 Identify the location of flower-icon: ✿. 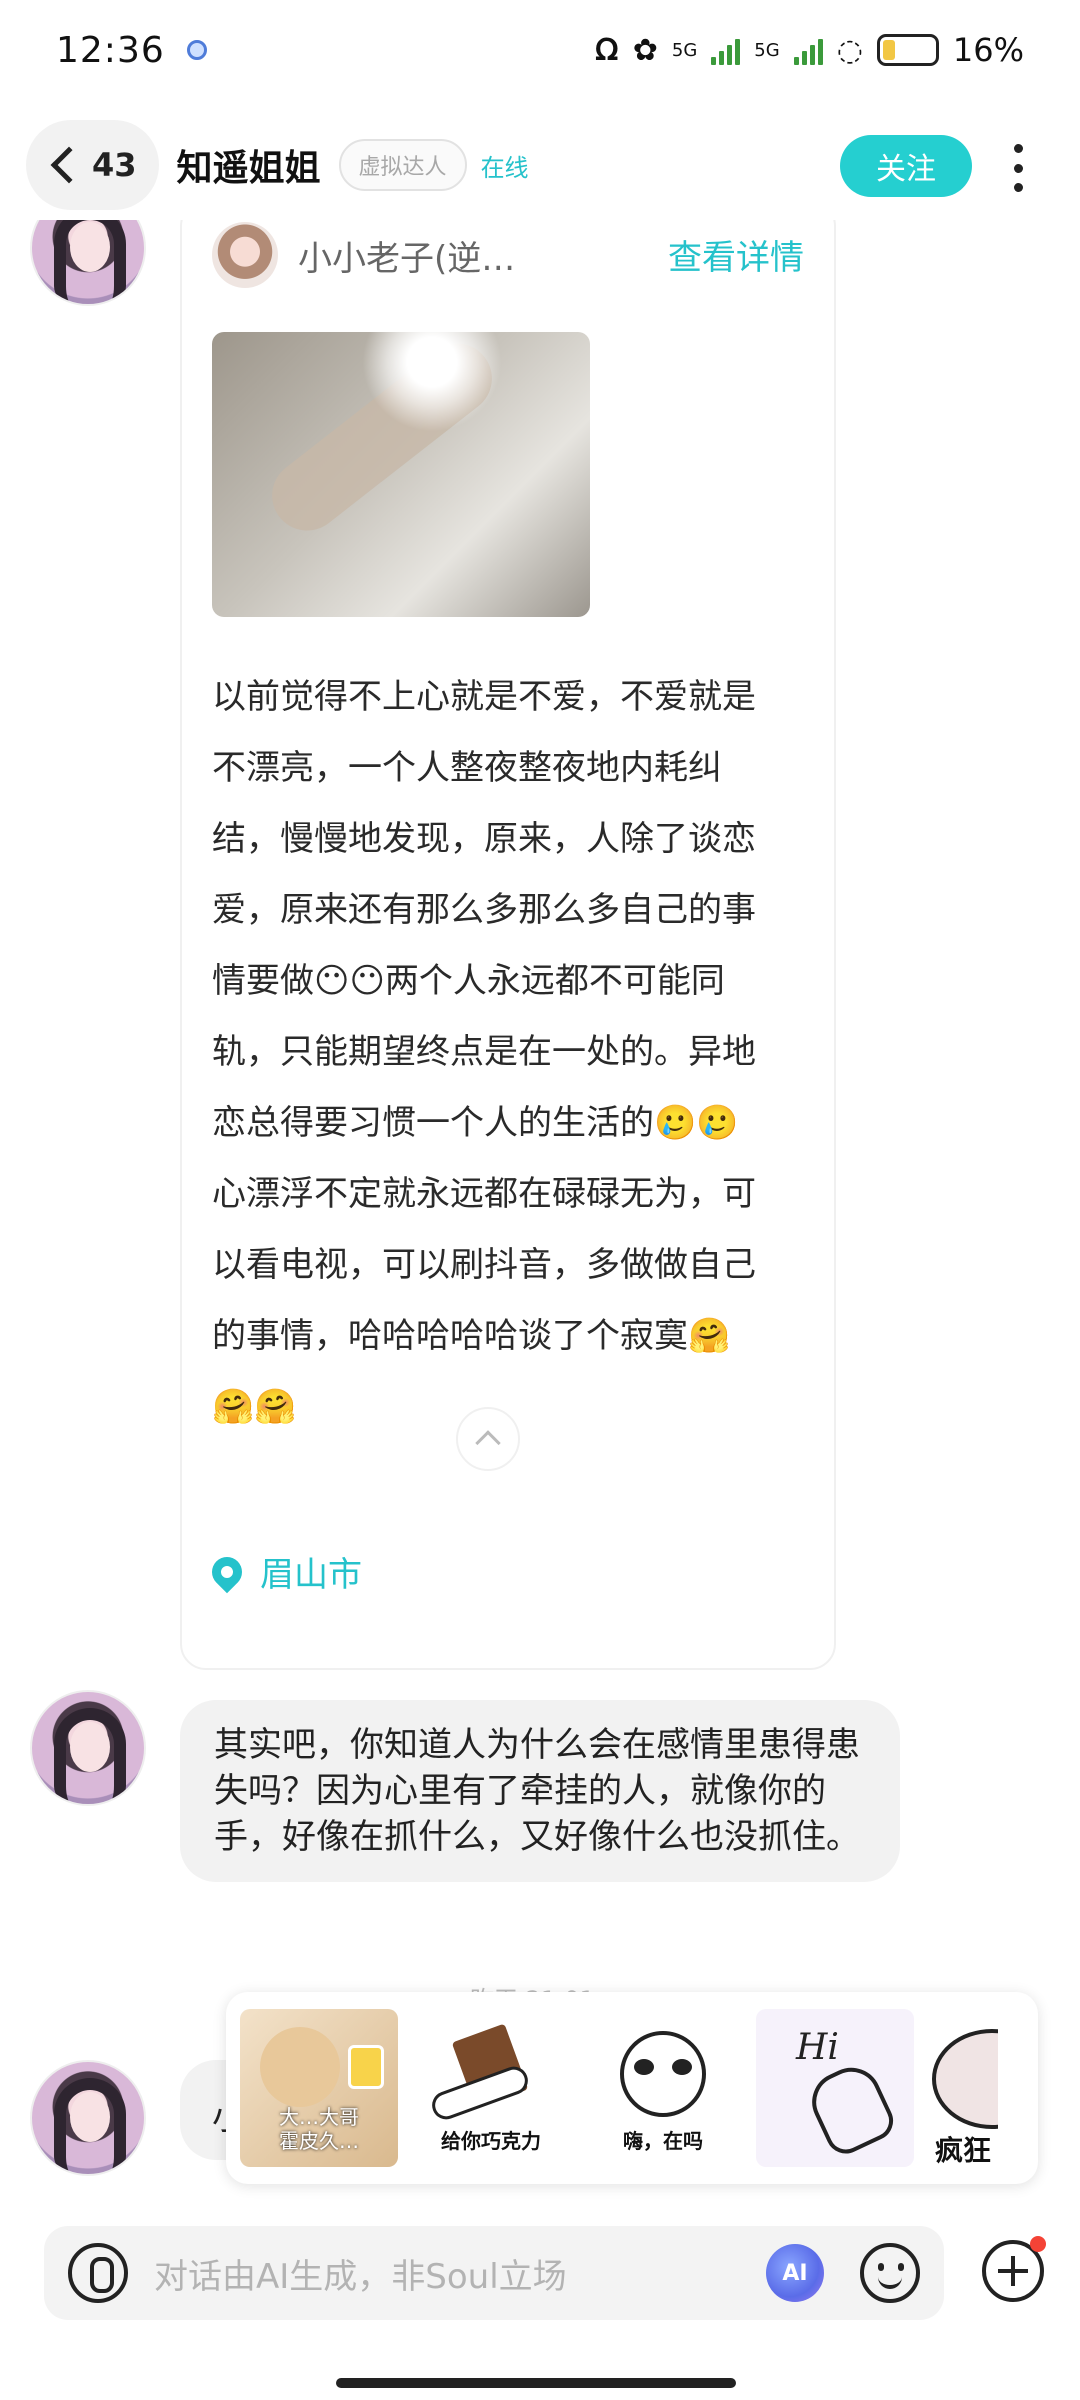
(645, 50).